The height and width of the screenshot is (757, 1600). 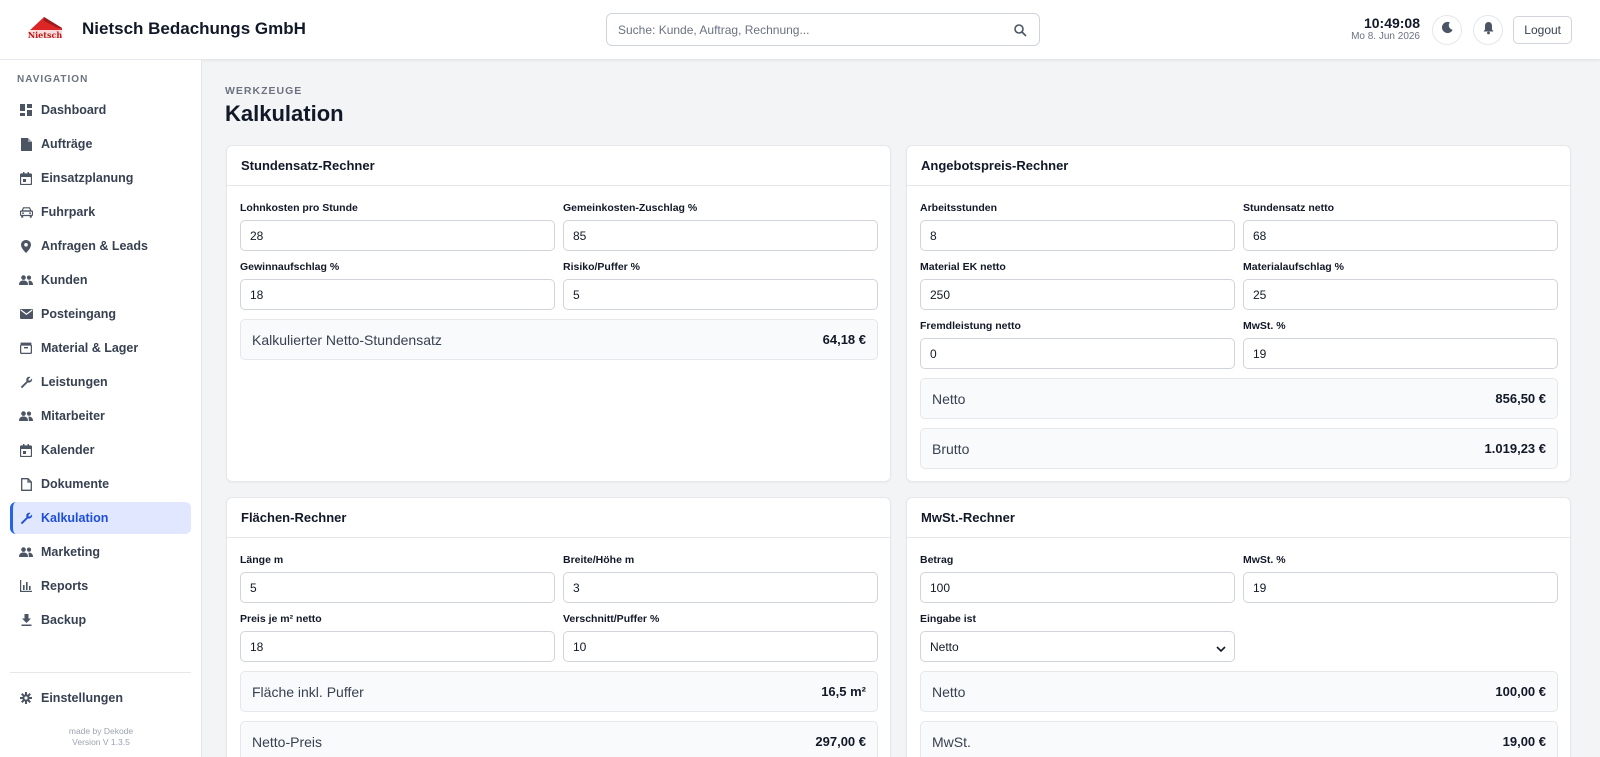 What do you see at coordinates (720, 587) in the screenshot?
I see `breite-input` at bounding box center [720, 587].